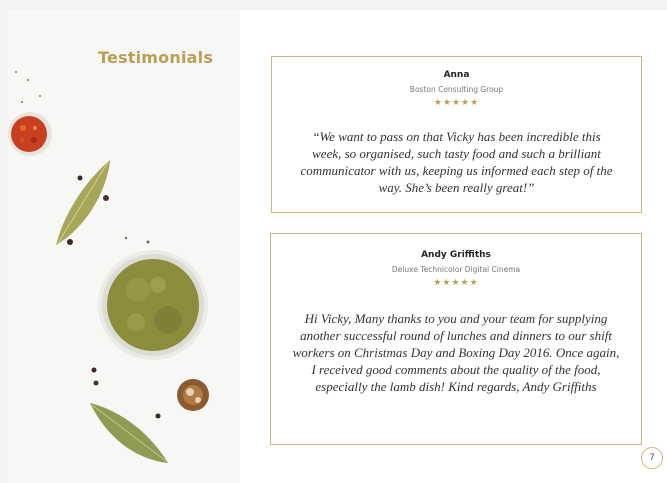 The width and height of the screenshot is (667, 483). I want to click on testimonial-author: Andy Griffiths, so click(456, 255).